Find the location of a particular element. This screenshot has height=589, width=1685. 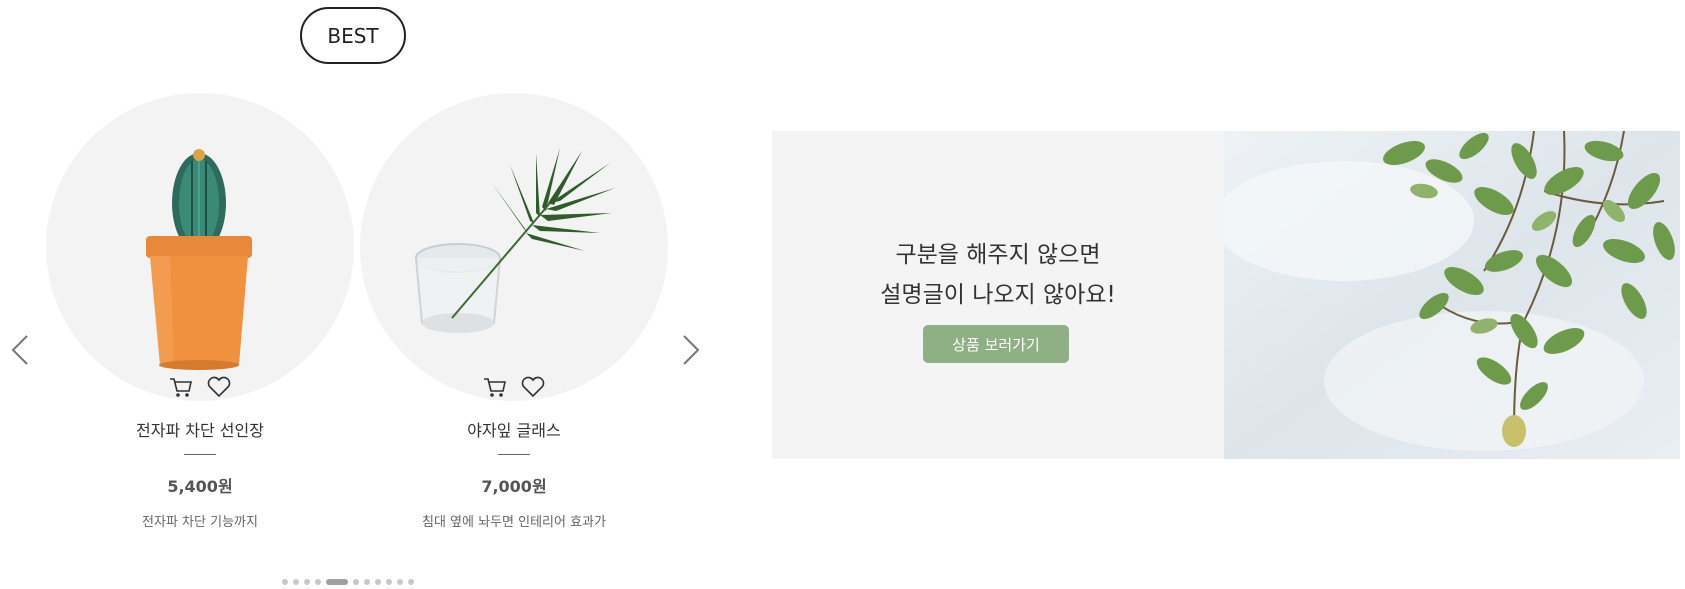

best-badge: BEST is located at coordinates (353, 35).